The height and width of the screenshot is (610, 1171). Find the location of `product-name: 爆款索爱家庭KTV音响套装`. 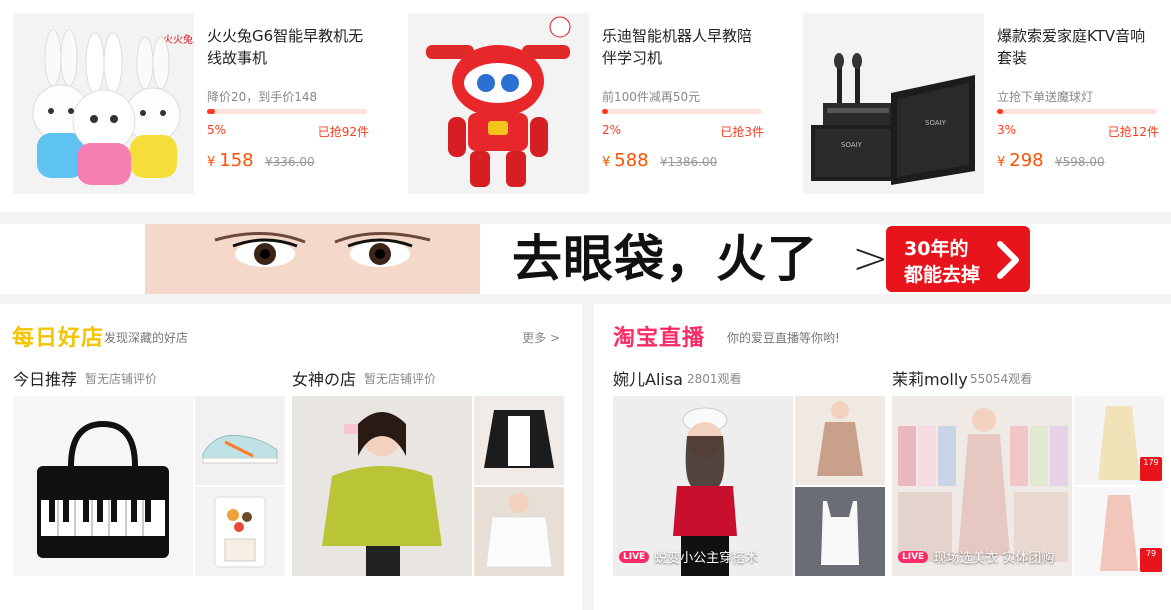

product-name: 爆款索爱家庭KTV音响套装 is located at coordinates (1077, 47).